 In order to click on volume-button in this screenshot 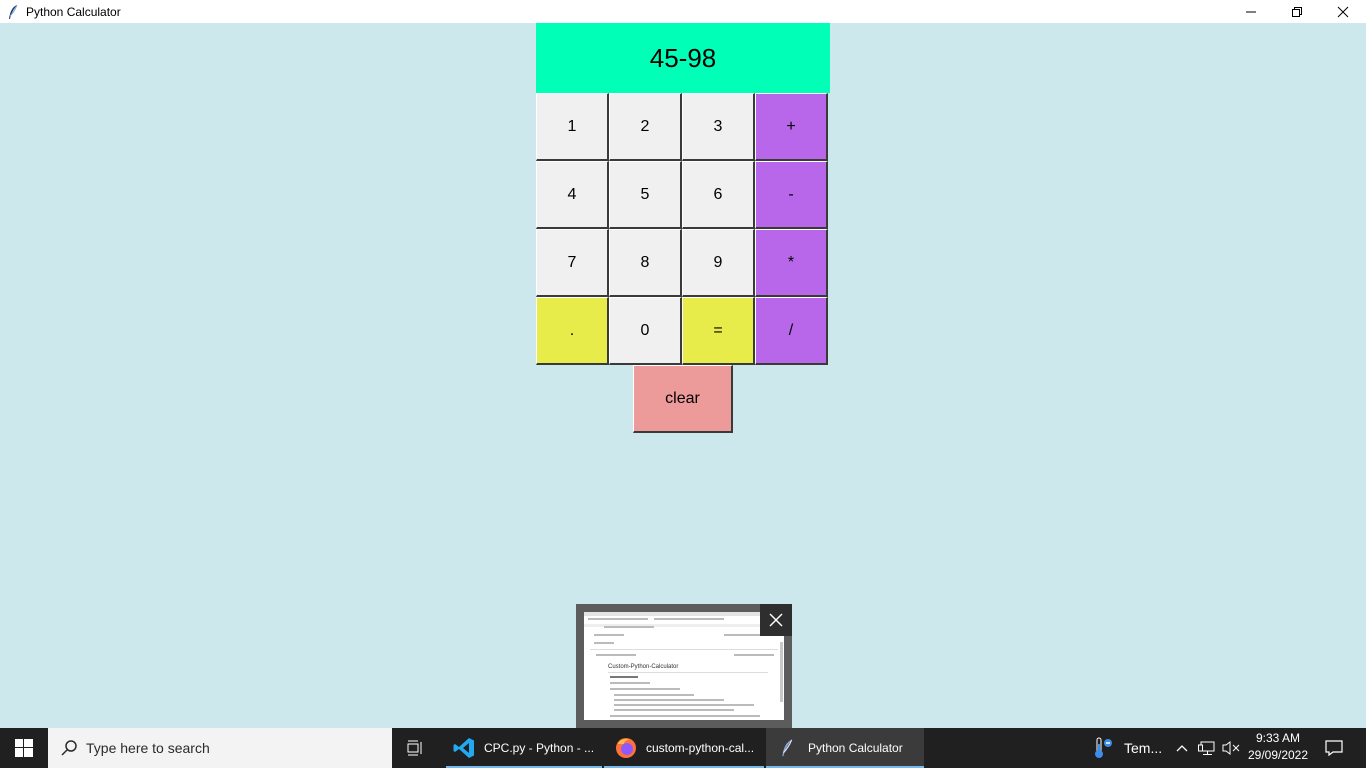, I will do `click(1231, 748)`.